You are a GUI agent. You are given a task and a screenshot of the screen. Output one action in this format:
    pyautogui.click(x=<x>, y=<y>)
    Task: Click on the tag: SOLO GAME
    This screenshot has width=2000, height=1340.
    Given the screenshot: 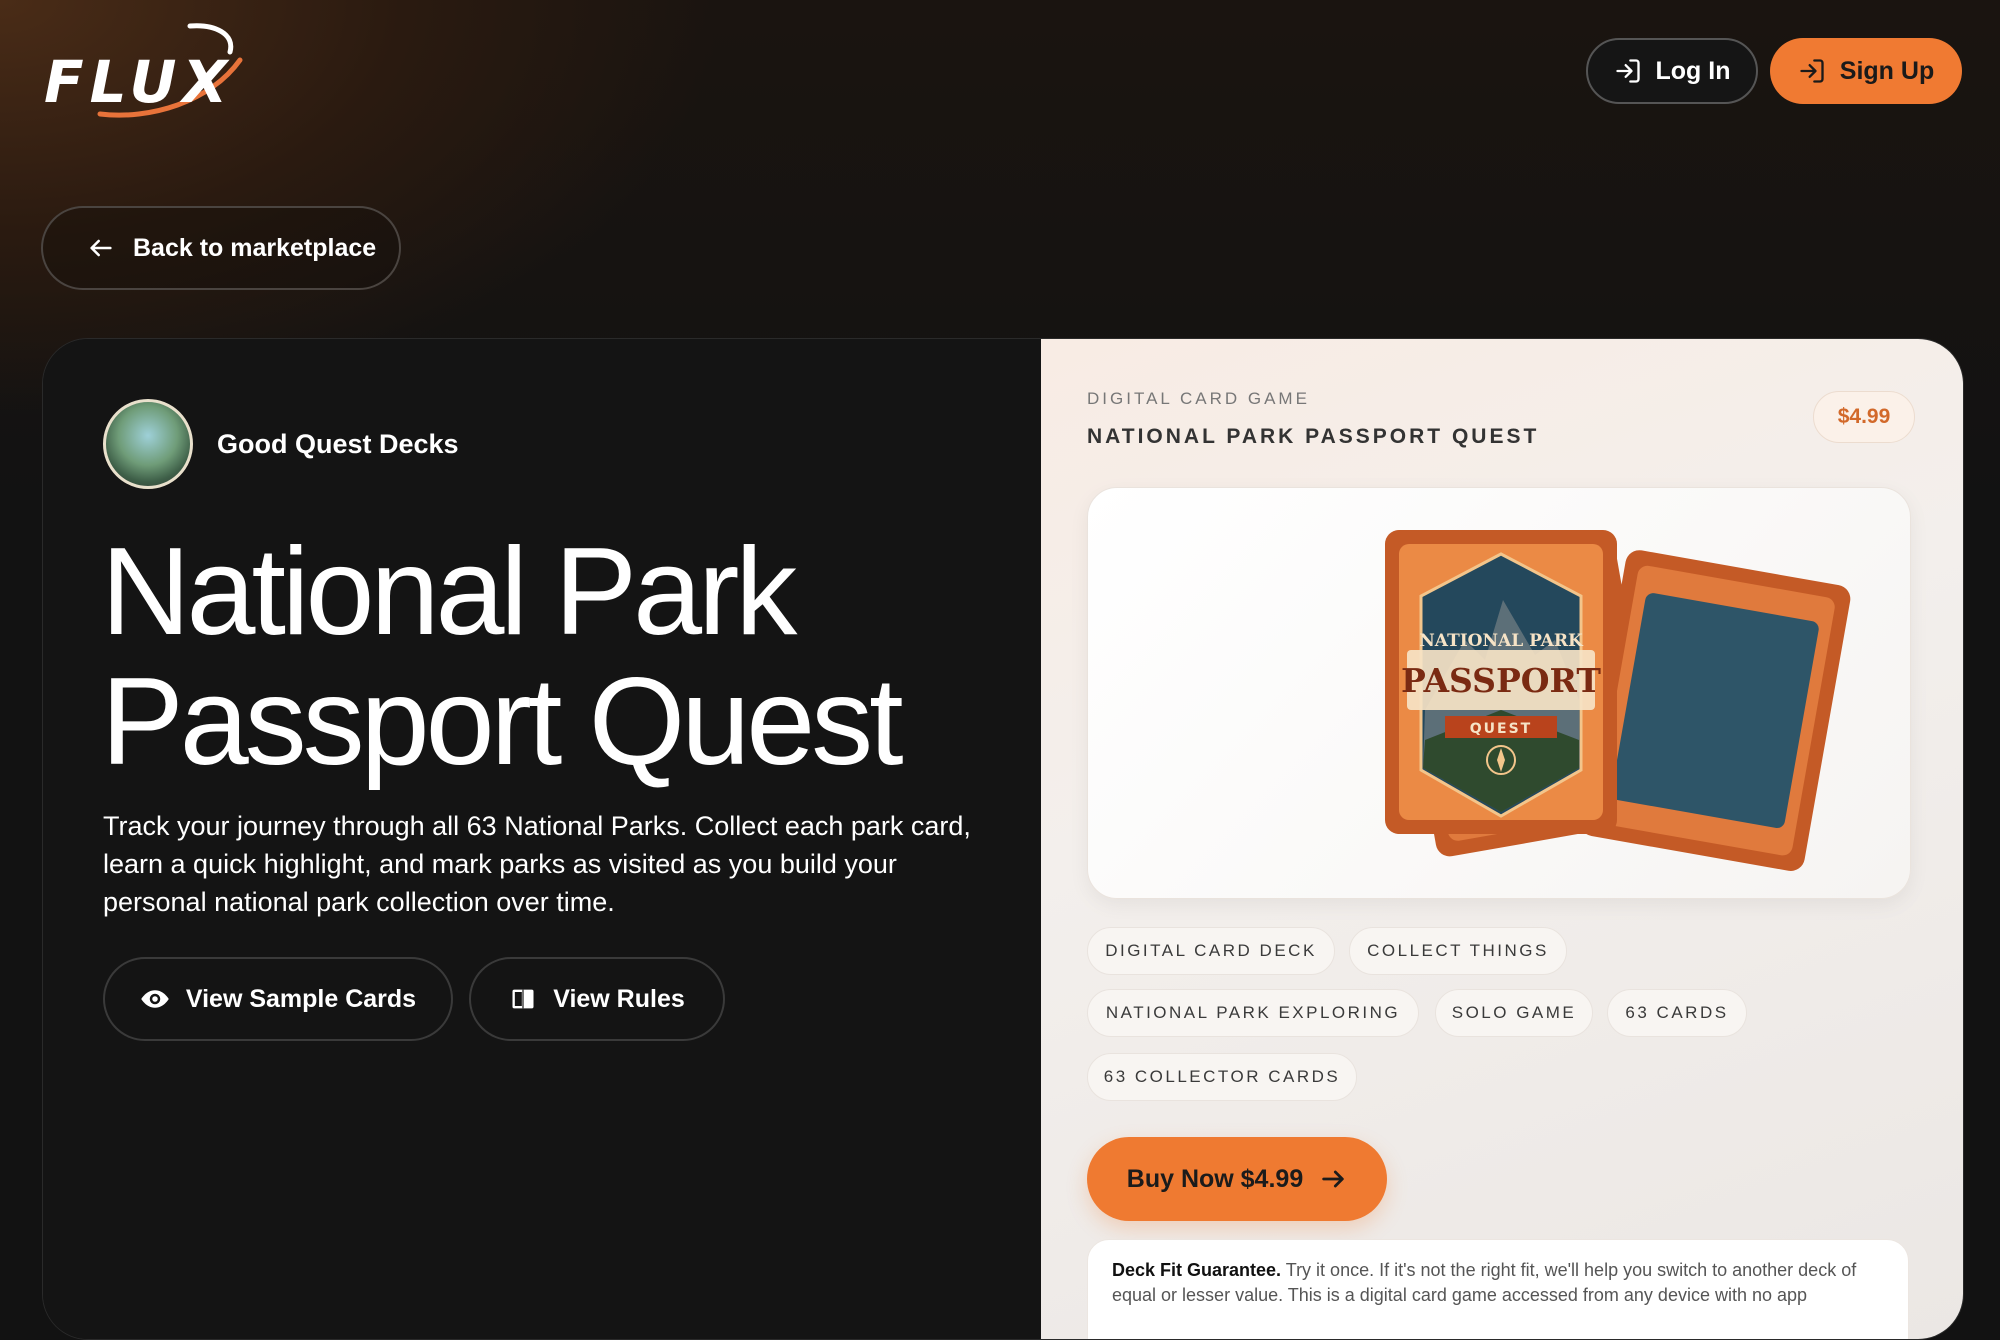 What is the action you would take?
    pyautogui.click(x=1514, y=1013)
    